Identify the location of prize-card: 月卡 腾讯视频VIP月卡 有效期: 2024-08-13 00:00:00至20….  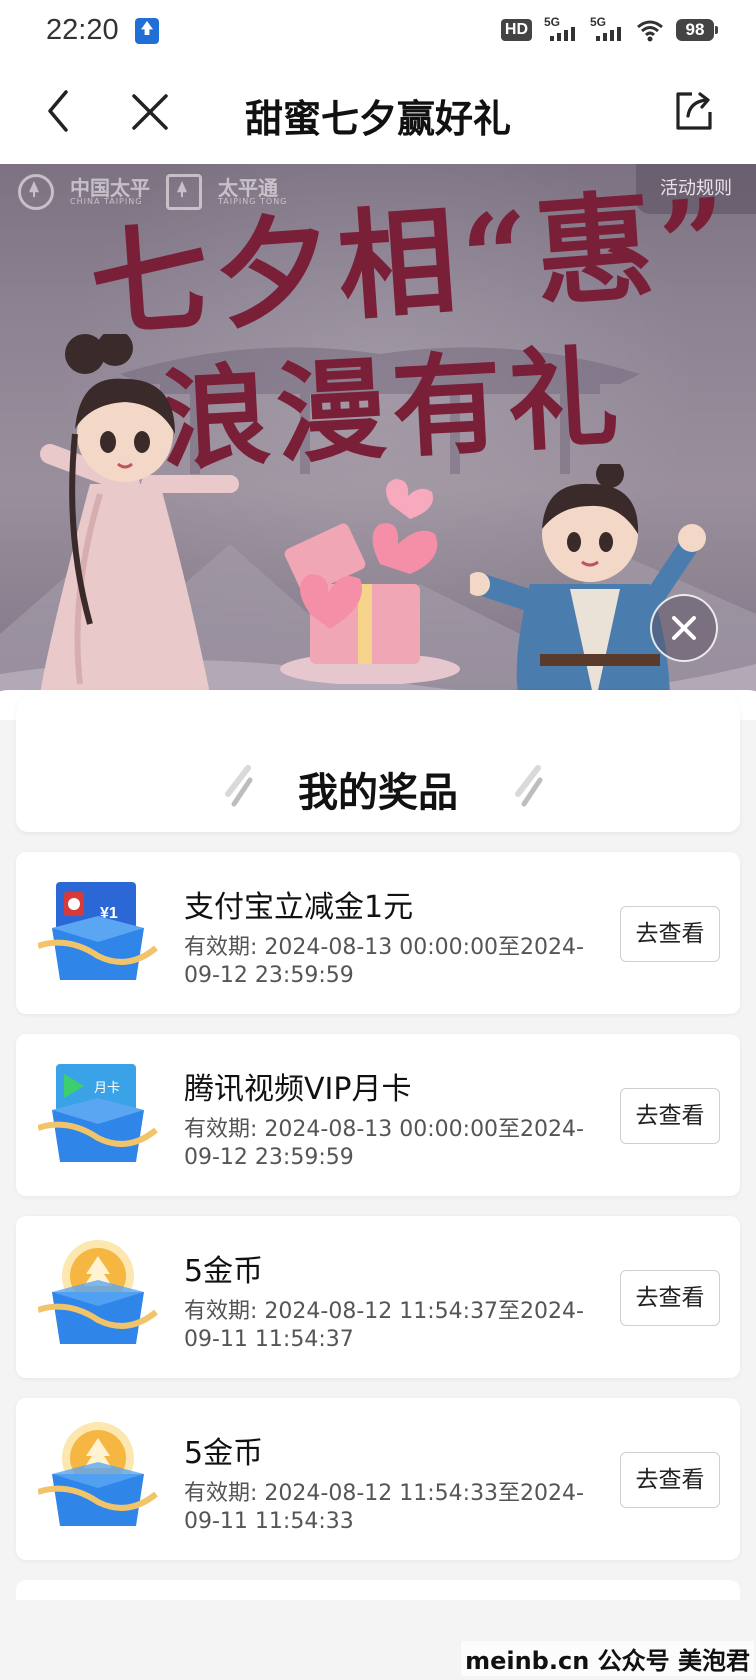
(378, 1115).